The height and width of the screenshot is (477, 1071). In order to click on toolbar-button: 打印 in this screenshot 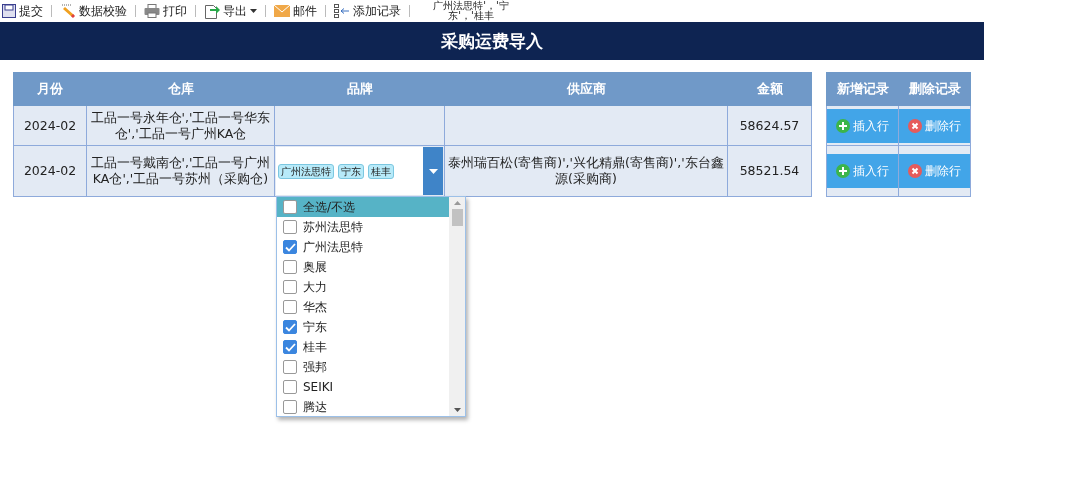, I will do `click(165, 11)`.